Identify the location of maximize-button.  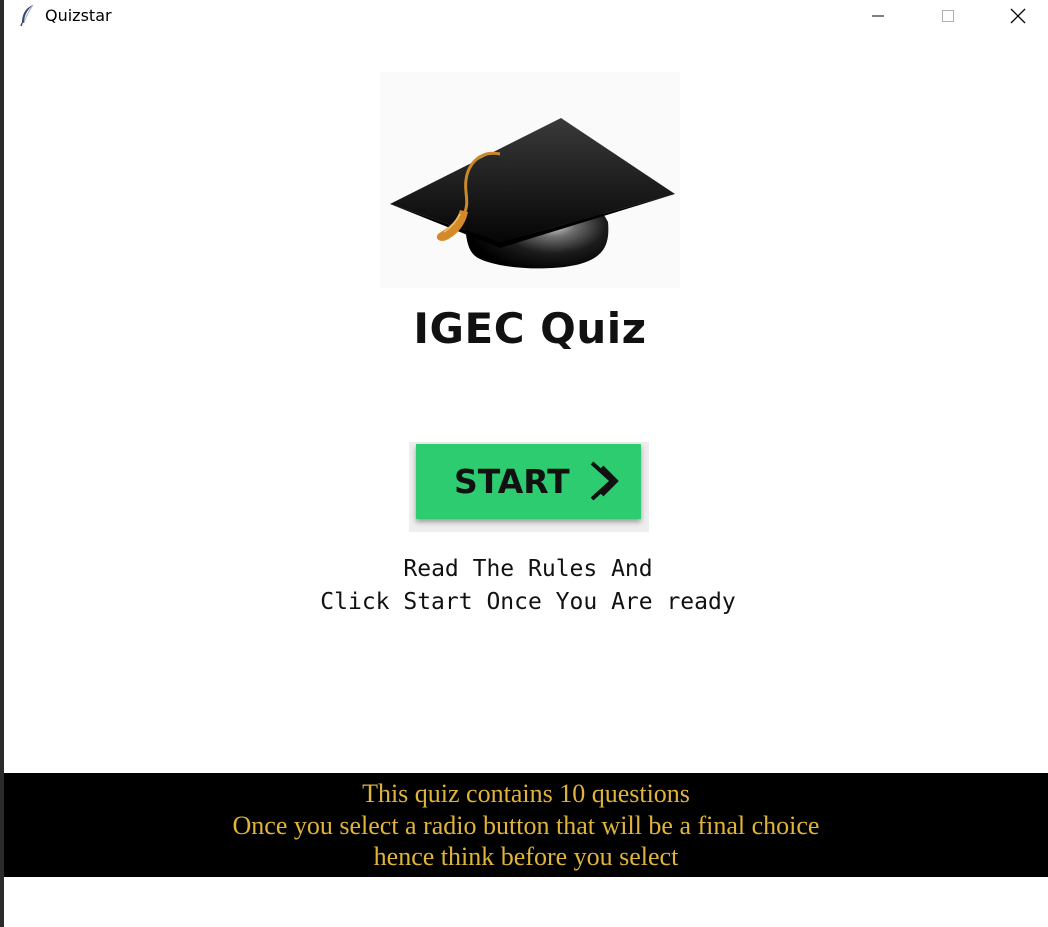
(948, 15).